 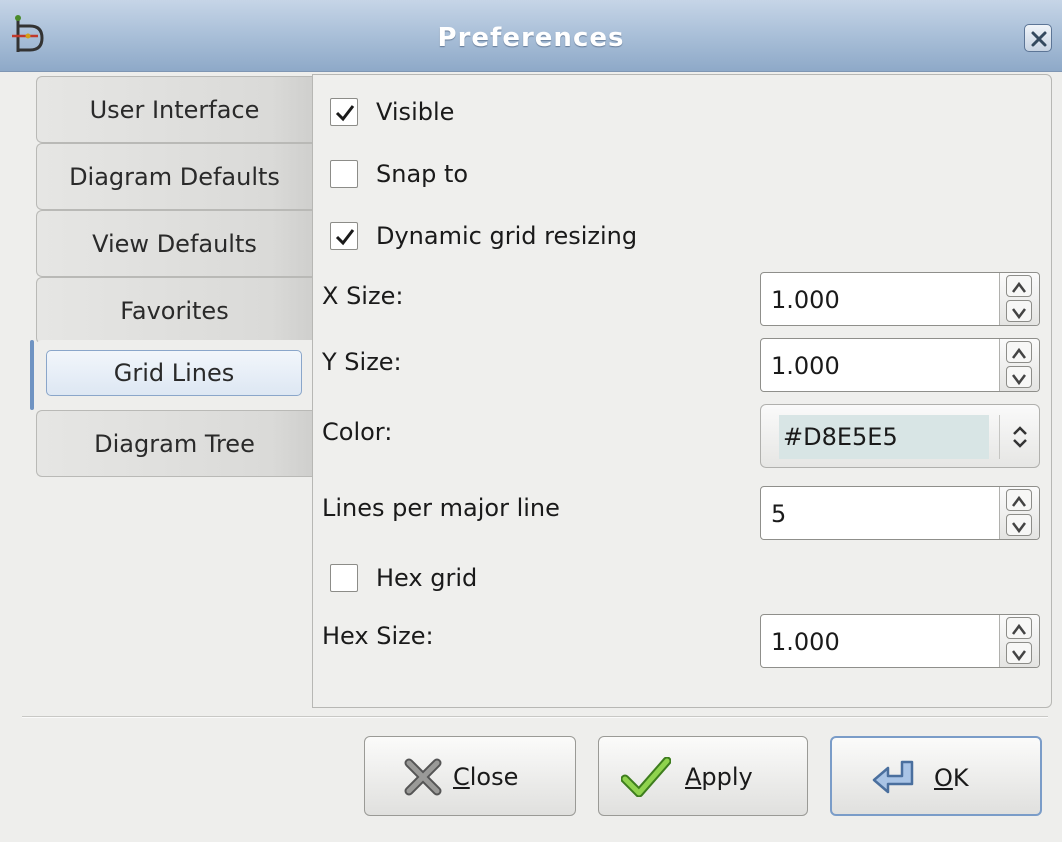 What do you see at coordinates (1020, 437) in the screenshot?
I see `up-down-chevron-icon` at bounding box center [1020, 437].